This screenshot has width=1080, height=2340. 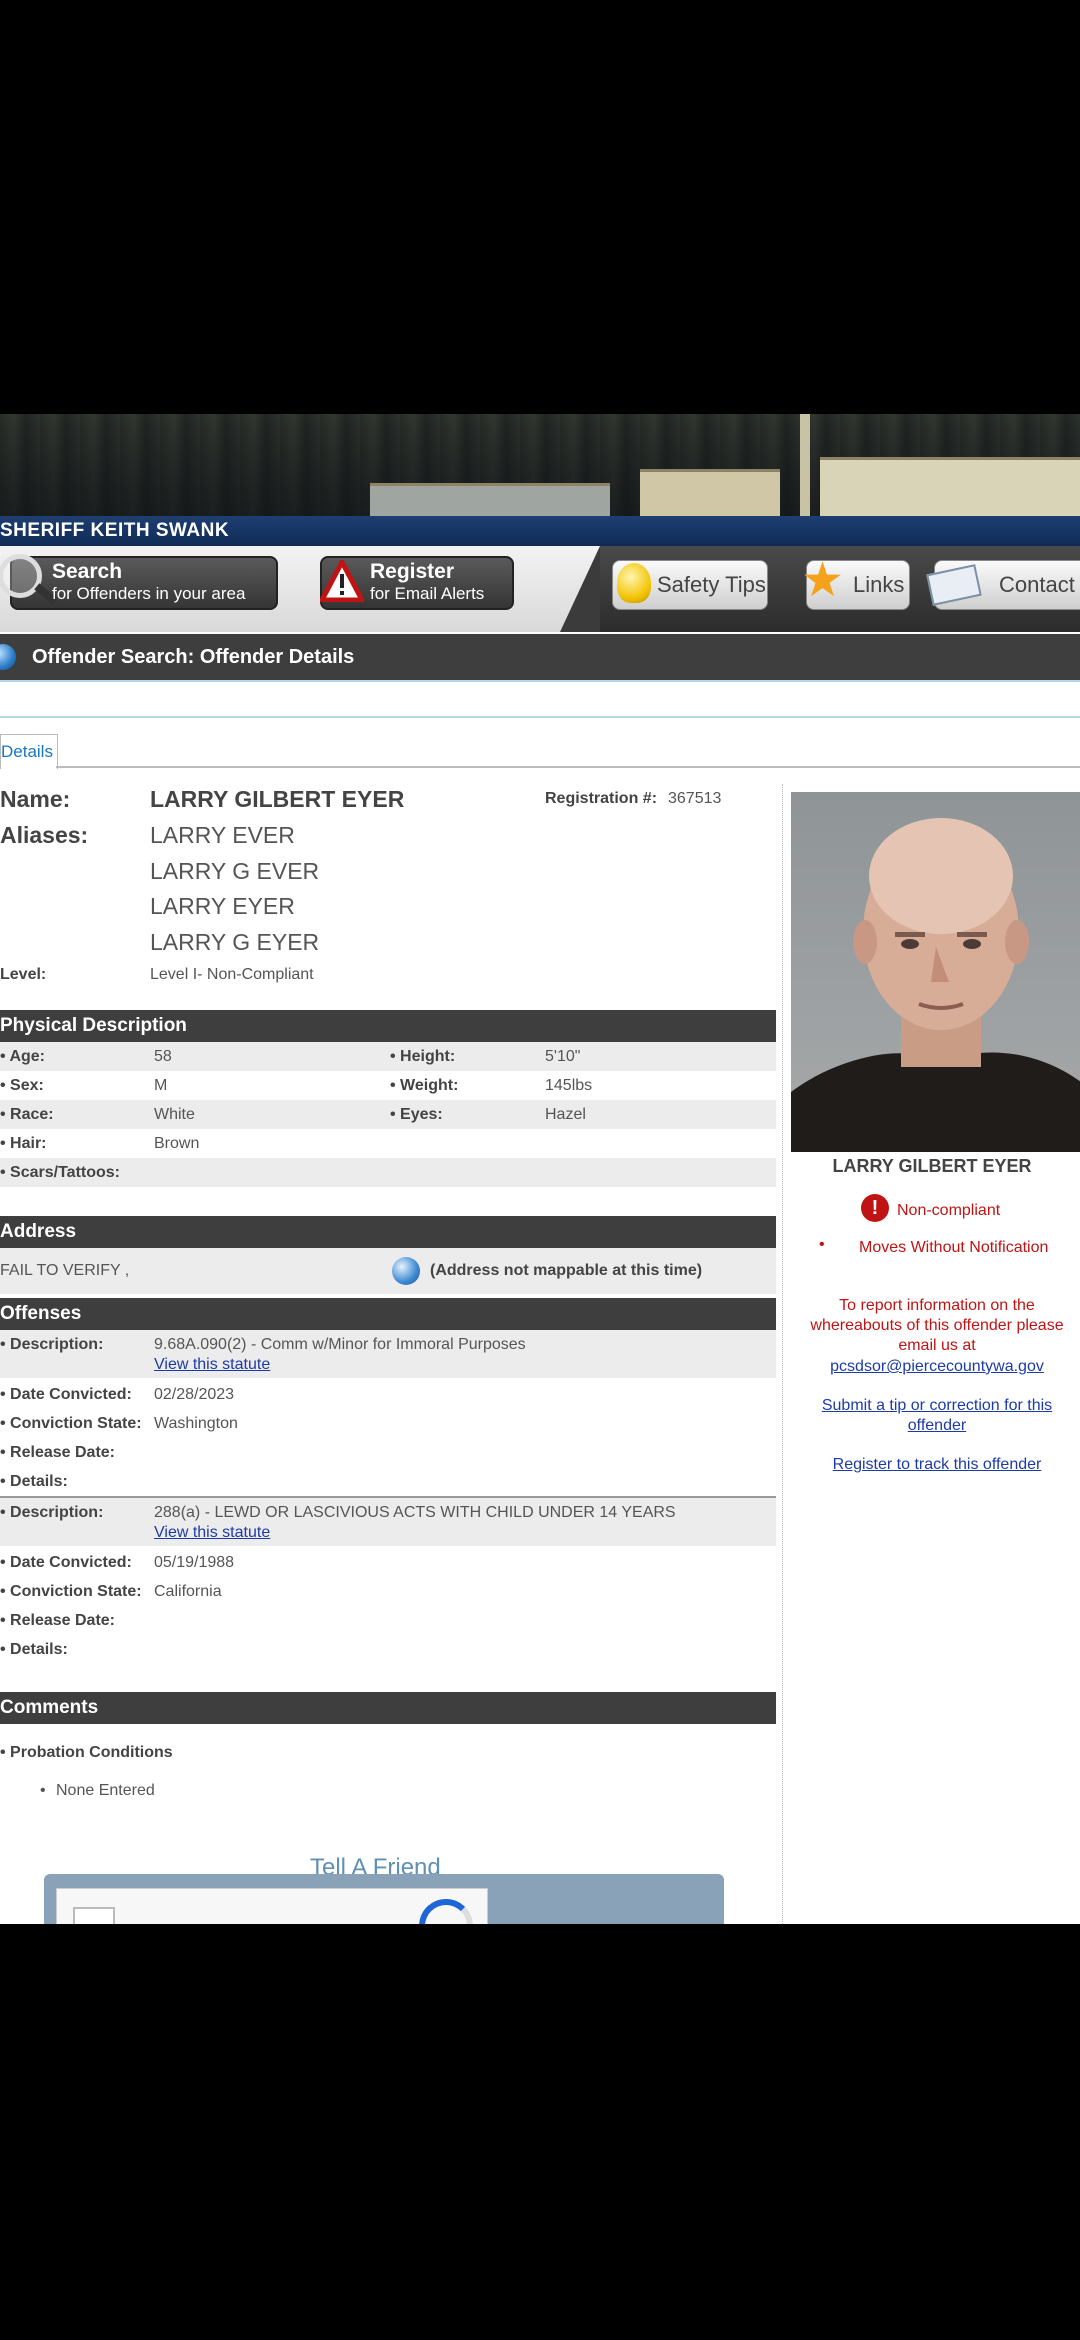 What do you see at coordinates (86, 1752) in the screenshot?
I see `probation-label: • Probation Conditions` at bounding box center [86, 1752].